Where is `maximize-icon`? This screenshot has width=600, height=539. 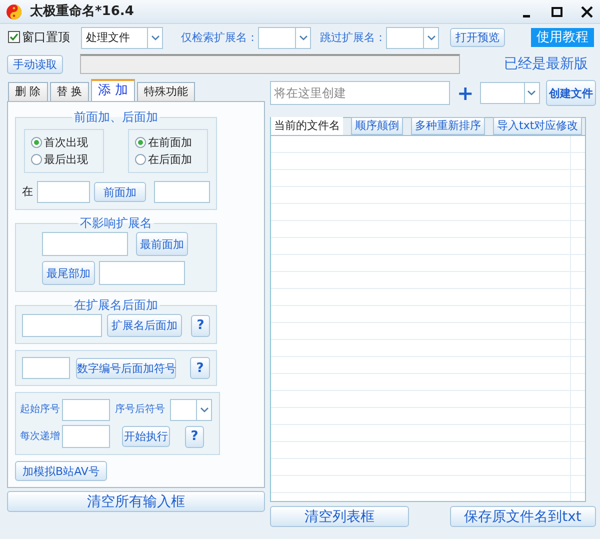
maximize-icon is located at coordinates (557, 11).